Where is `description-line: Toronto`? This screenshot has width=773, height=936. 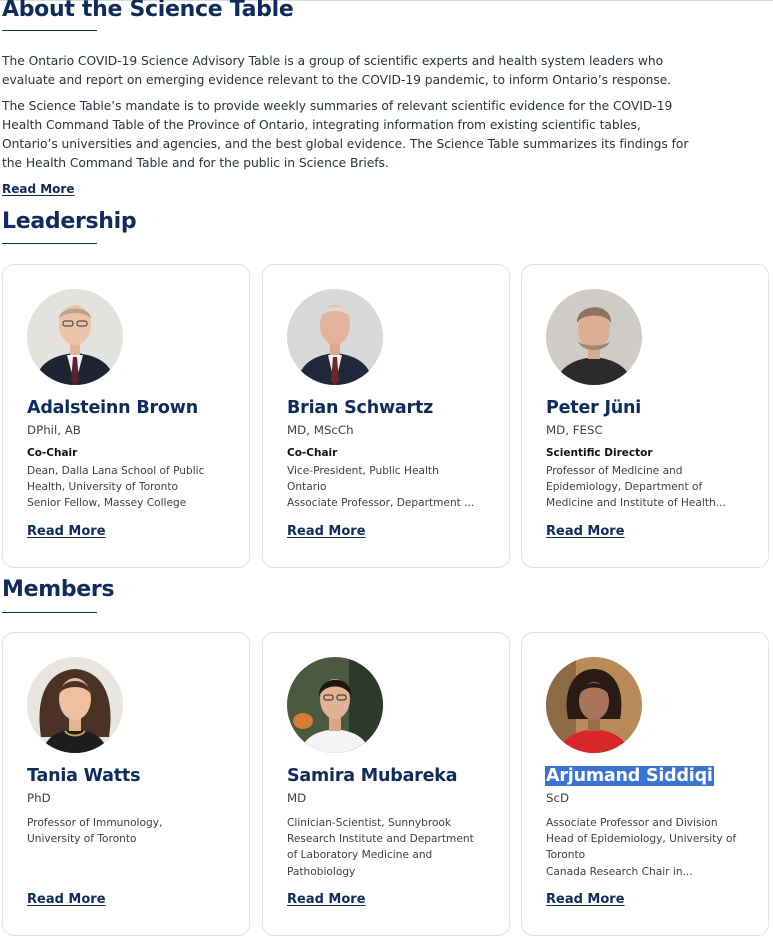
description-line: Toronto is located at coordinates (566, 855).